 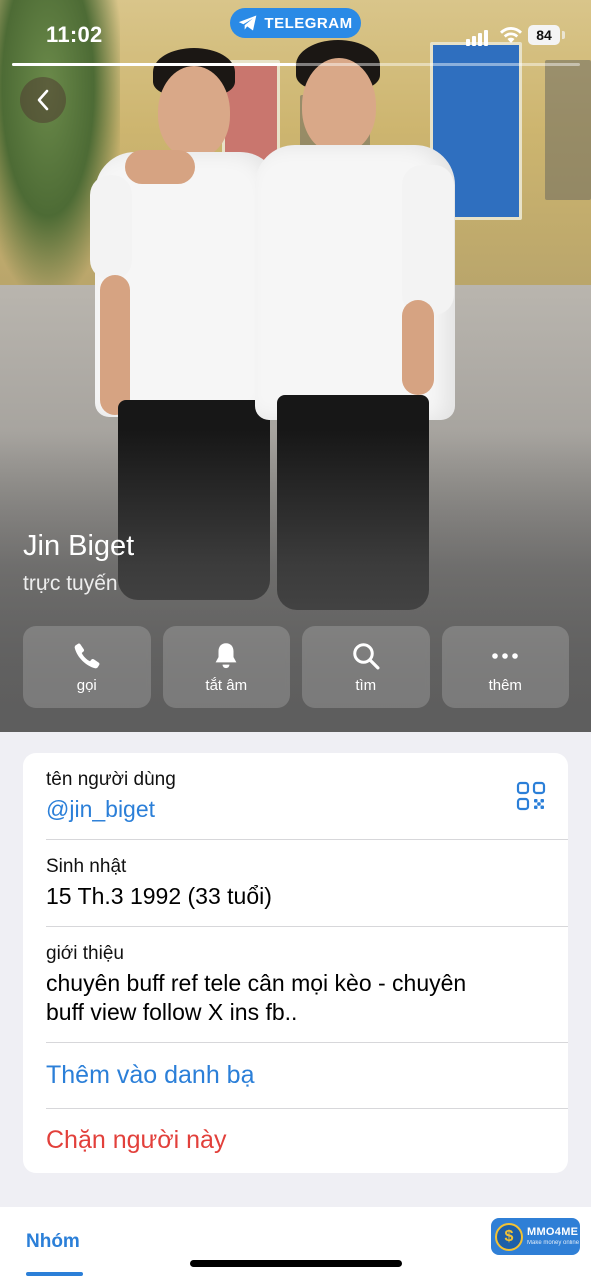 I want to click on status-time: 11:02, so click(x=74, y=34).